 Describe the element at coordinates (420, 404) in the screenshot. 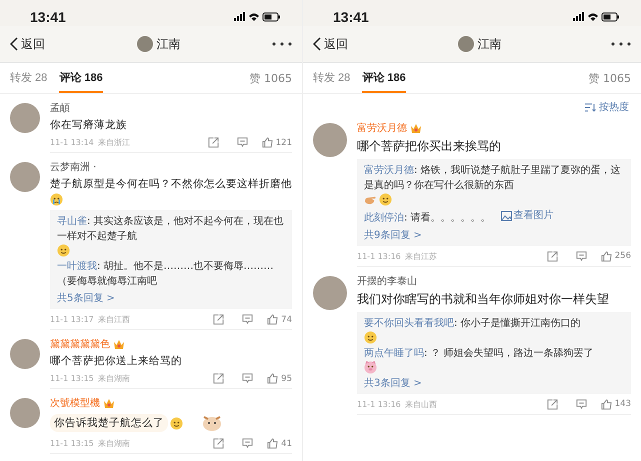

I see `comment-location: 来自山西` at that location.